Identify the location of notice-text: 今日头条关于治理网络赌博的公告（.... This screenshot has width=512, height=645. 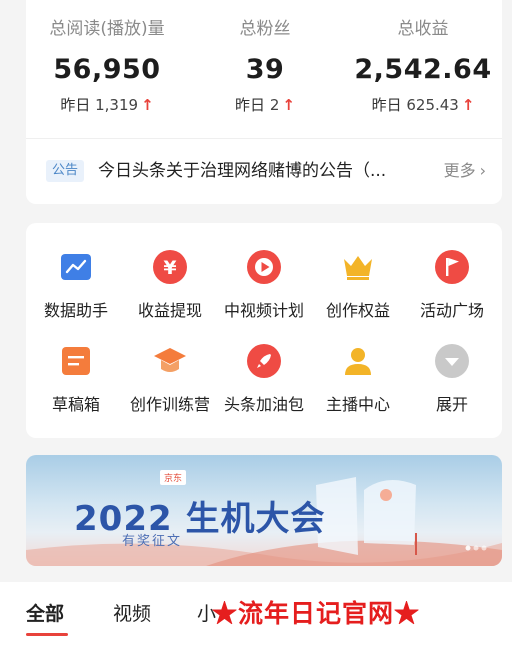
(257, 171).